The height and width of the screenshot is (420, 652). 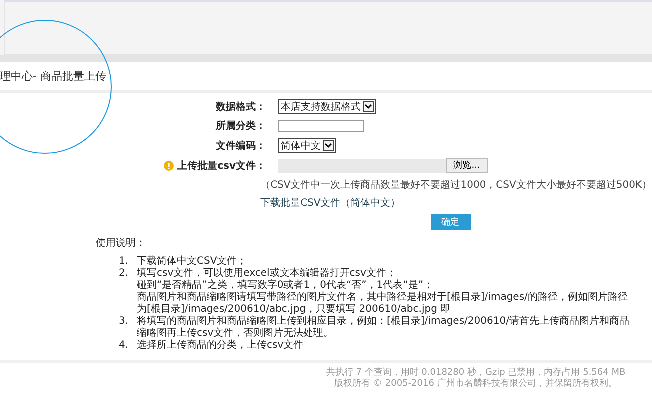 What do you see at coordinates (307, 145) in the screenshot?
I see `dropdown: 简体中文` at bounding box center [307, 145].